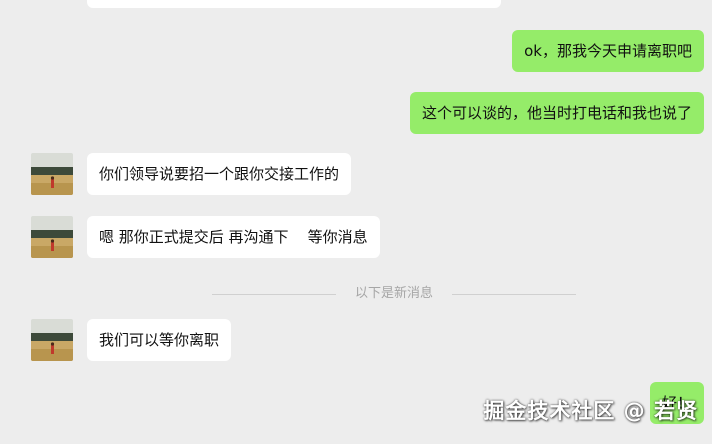 The height and width of the screenshot is (444, 712). What do you see at coordinates (590, 411) in the screenshot?
I see `watermark: 掘金技术社区 @ 若贤` at bounding box center [590, 411].